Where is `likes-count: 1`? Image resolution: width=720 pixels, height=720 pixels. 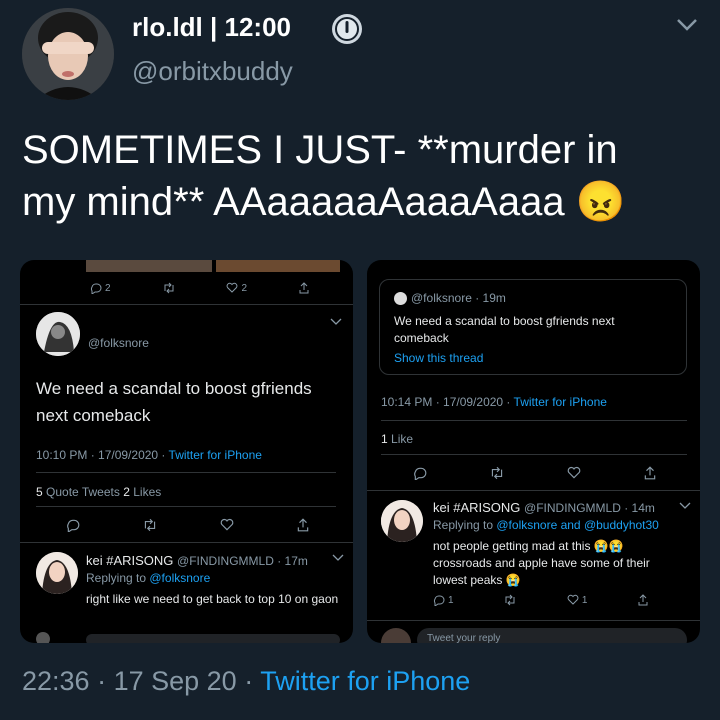
likes-count: 1 is located at coordinates (384, 439).